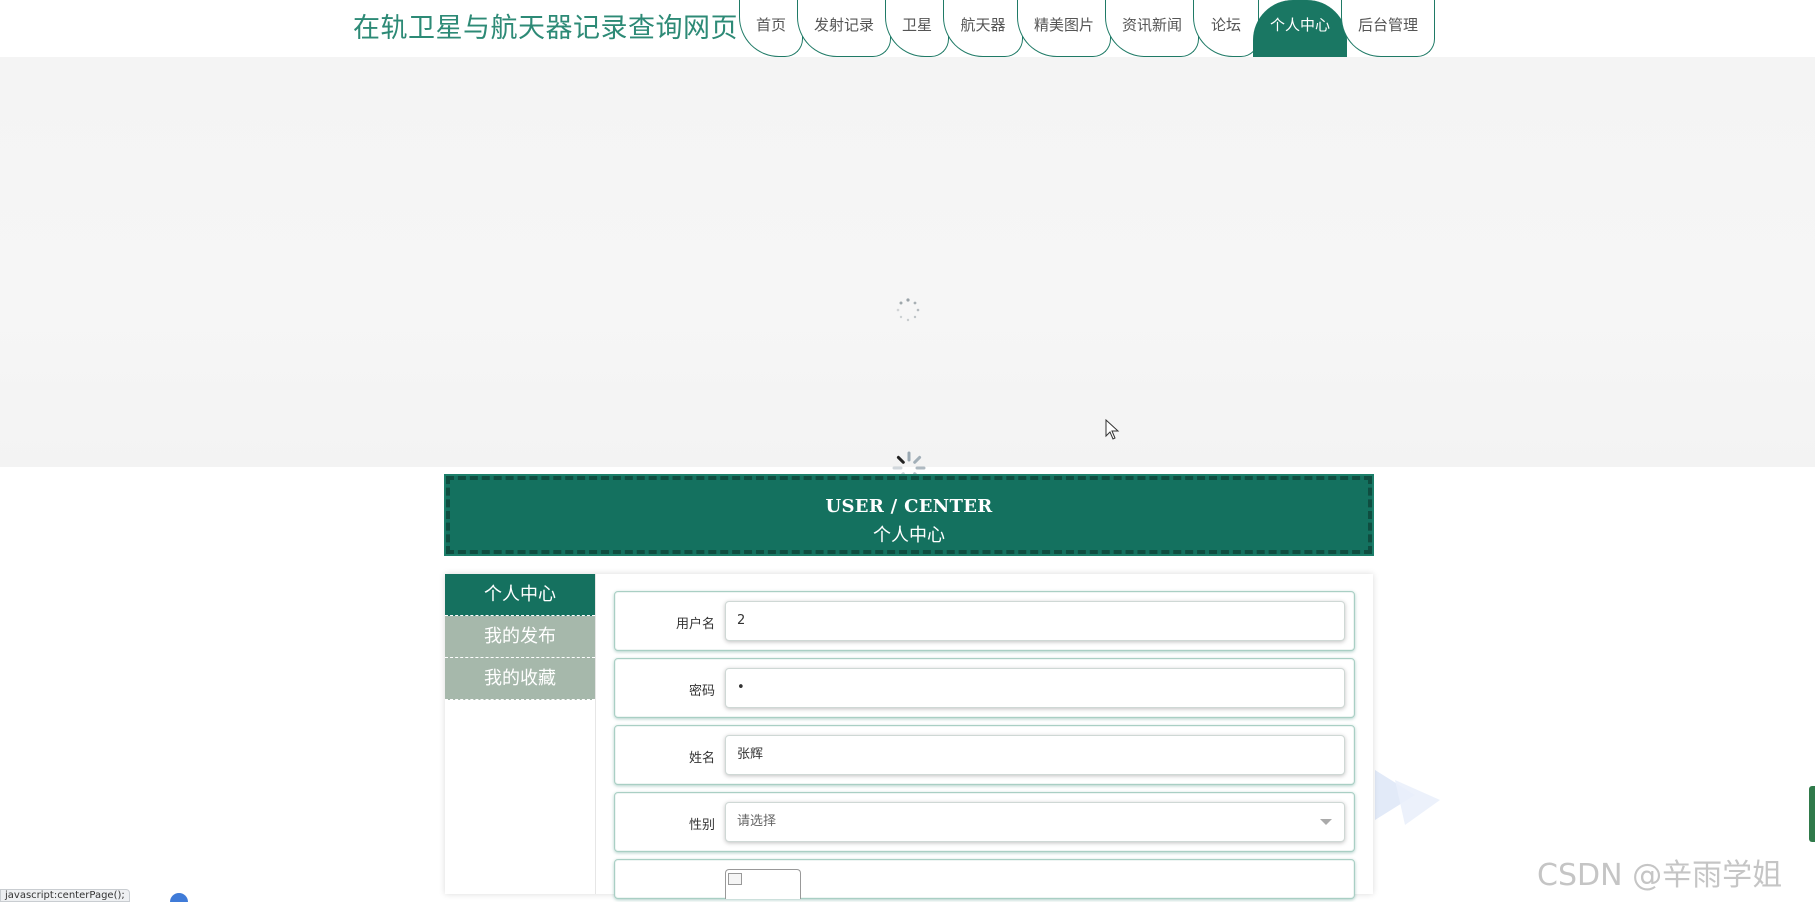  Describe the element at coordinates (1326, 822) in the screenshot. I see `chevron-down-icon` at that location.